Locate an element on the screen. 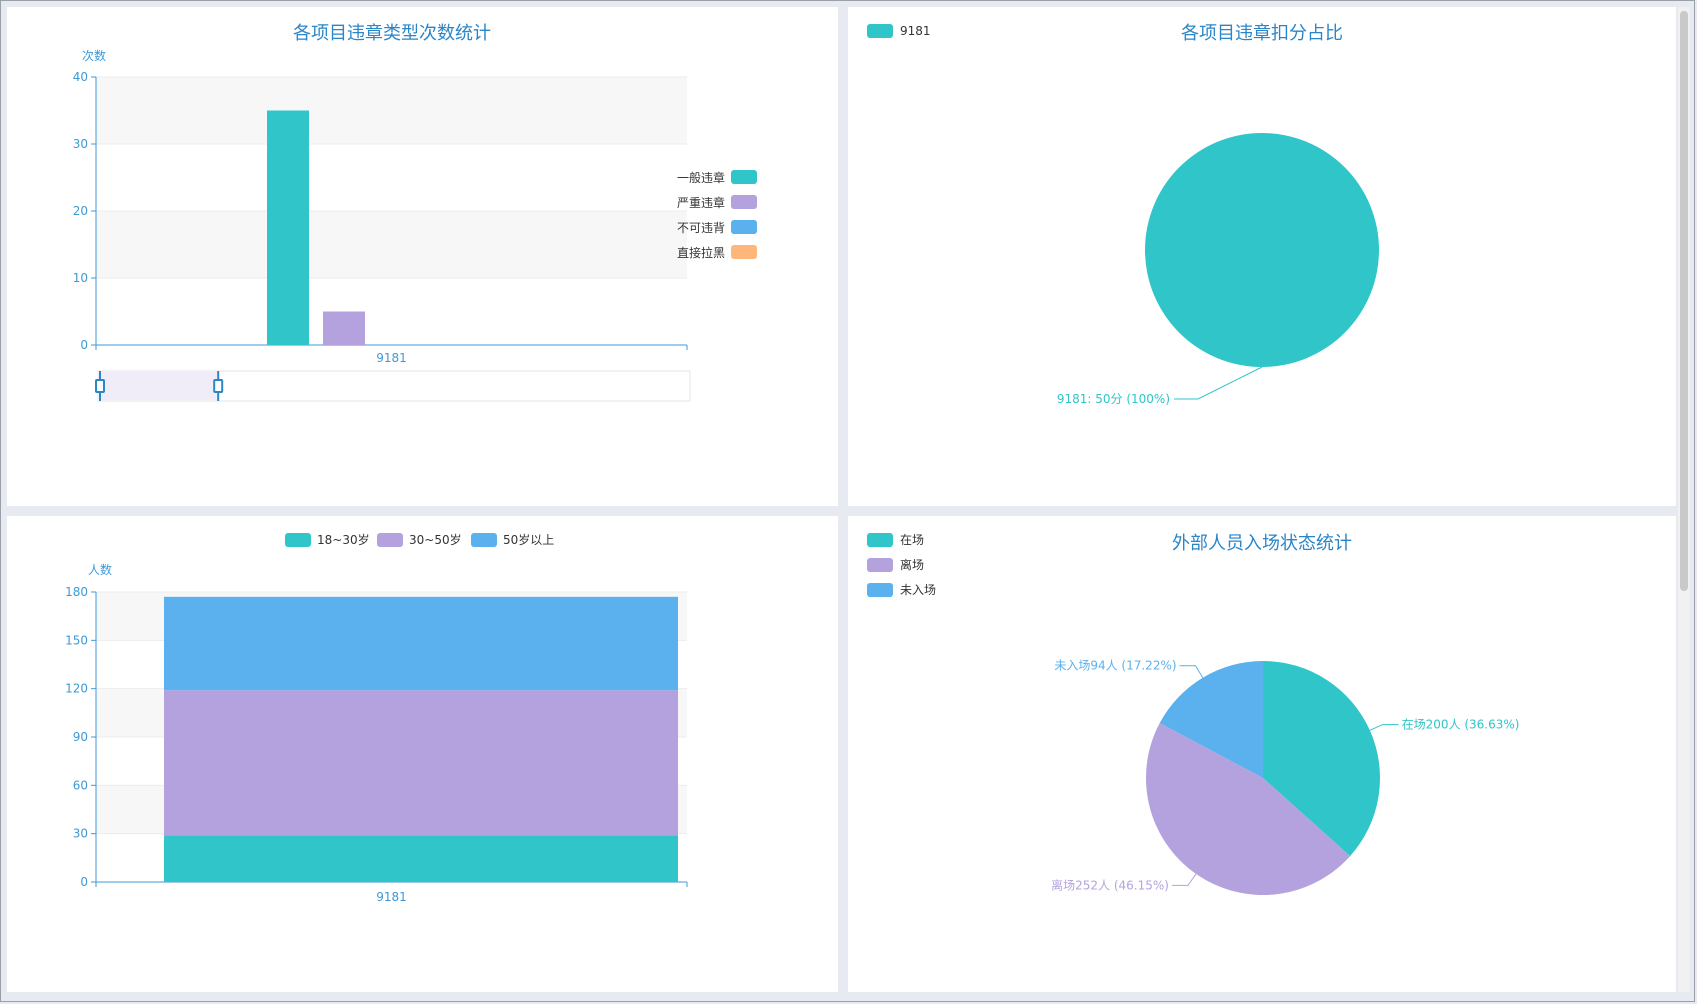 The height and width of the screenshot is (1004, 1697). chart-title: 各项目违章类型次数统计 is located at coordinates (392, 33).